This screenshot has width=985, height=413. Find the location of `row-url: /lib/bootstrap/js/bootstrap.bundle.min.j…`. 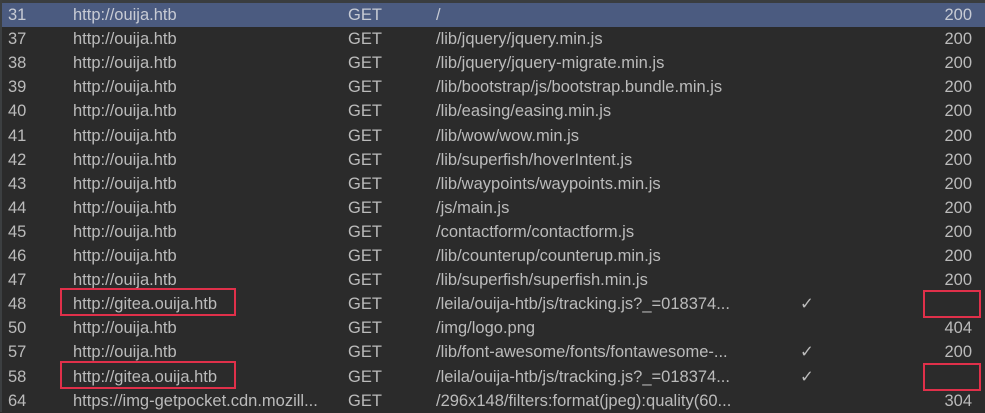

row-url: /lib/bootstrap/js/bootstrap.bundle.min.j… is located at coordinates (579, 87).